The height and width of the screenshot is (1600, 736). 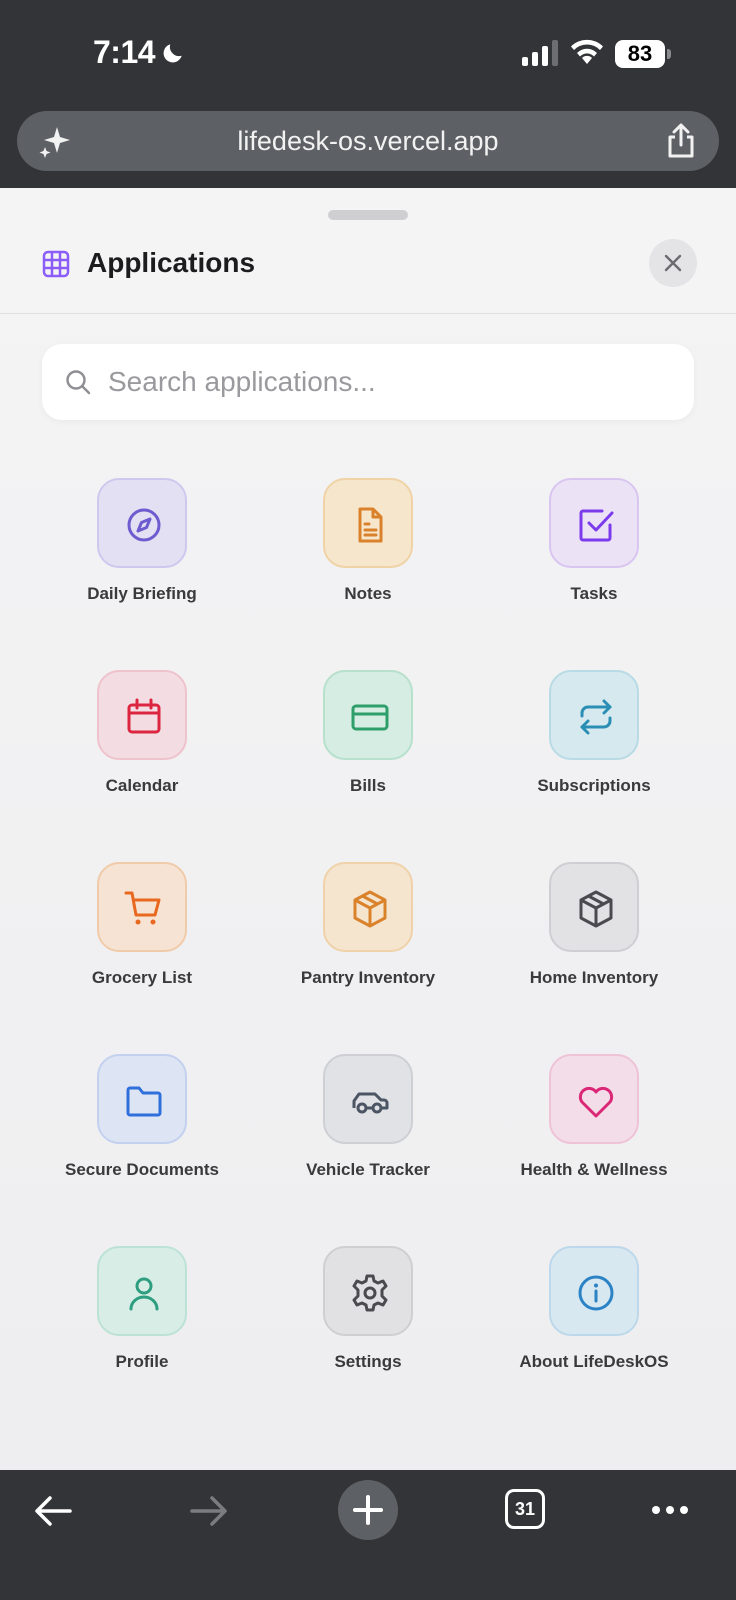 What do you see at coordinates (540, 53) in the screenshot?
I see `cellular-signal-icon` at bounding box center [540, 53].